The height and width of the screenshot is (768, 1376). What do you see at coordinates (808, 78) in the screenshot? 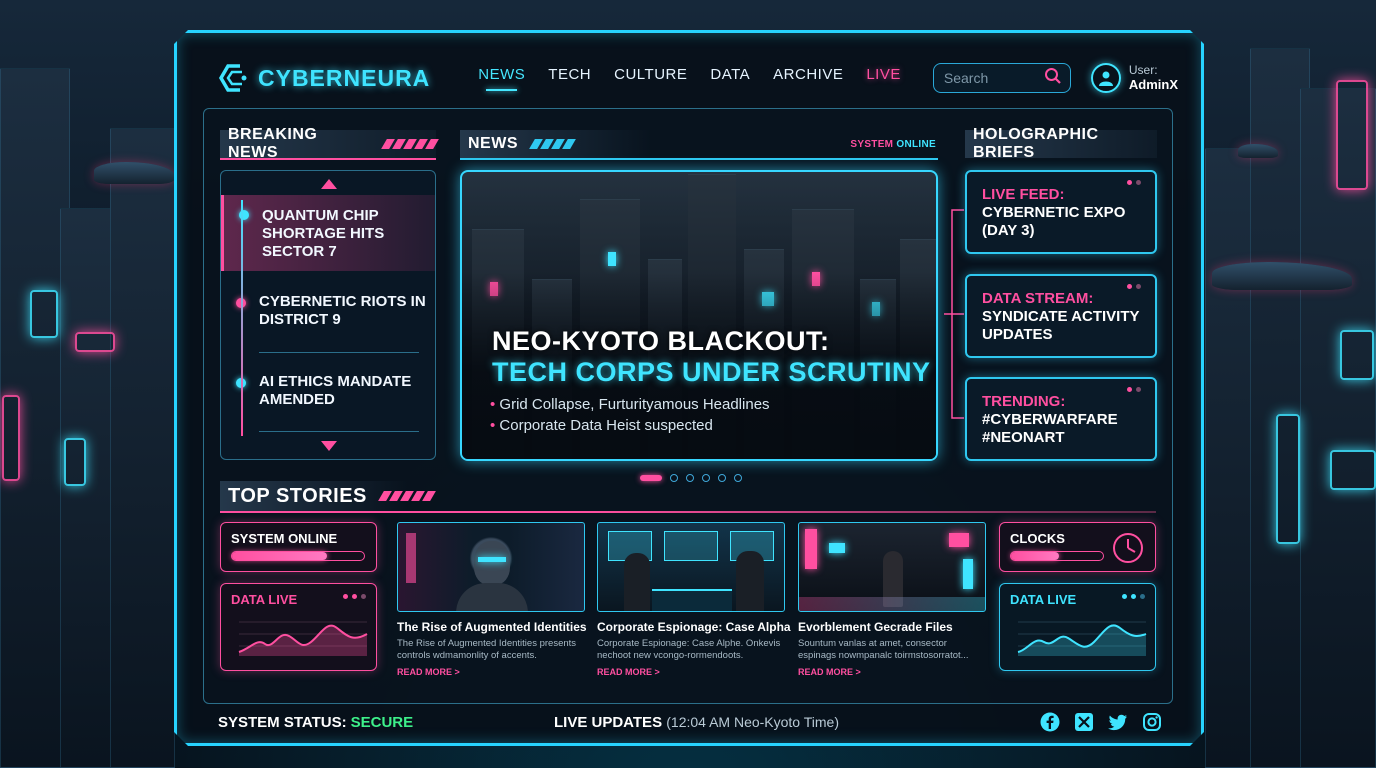
I see `nav-archive: ARCHIVE` at bounding box center [808, 78].